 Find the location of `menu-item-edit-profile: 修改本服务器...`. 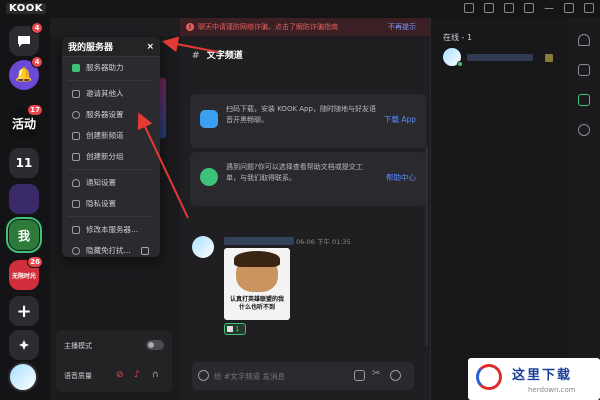

menu-item-edit-profile: 修改本服务器... is located at coordinates (111, 229).